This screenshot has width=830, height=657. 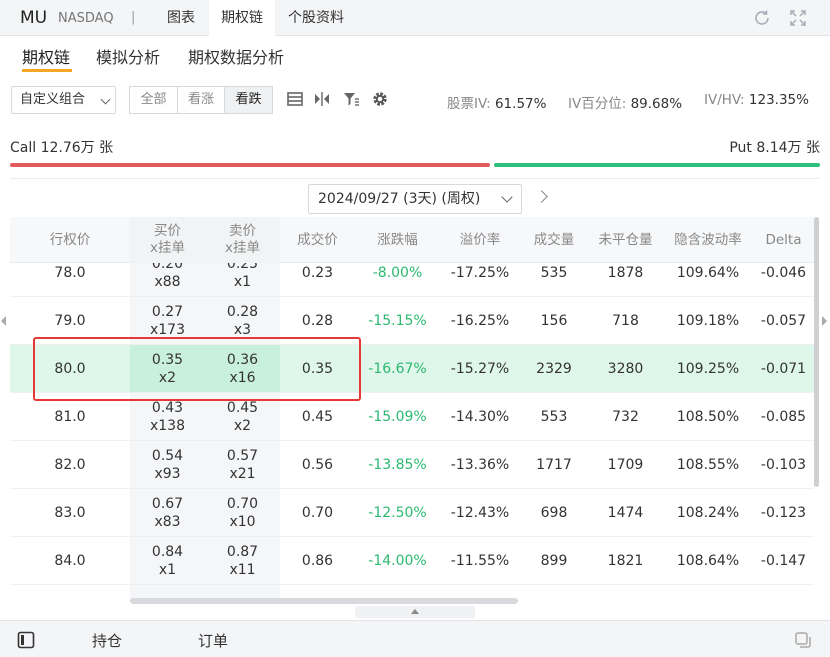 What do you see at coordinates (107, 640) in the screenshot?
I see `tab-positions: 持仓` at bounding box center [107, 640].